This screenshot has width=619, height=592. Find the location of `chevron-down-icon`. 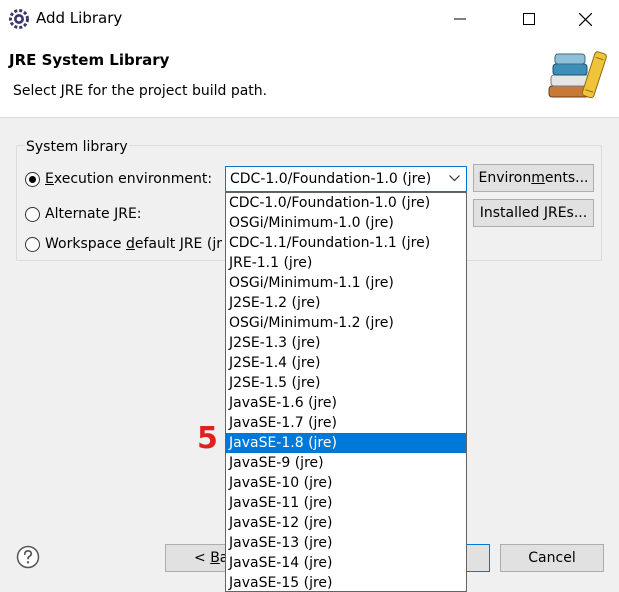

chevron-down-icon is located at coordinates (454, 178).